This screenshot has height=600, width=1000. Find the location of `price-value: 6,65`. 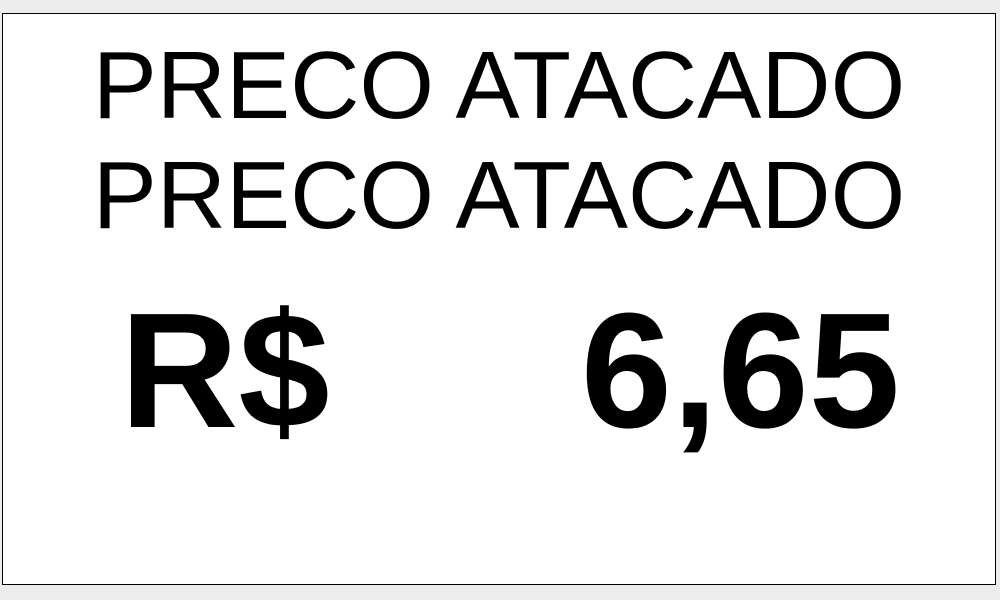

price-value: 6,65 is located at coordinates (740, 370).